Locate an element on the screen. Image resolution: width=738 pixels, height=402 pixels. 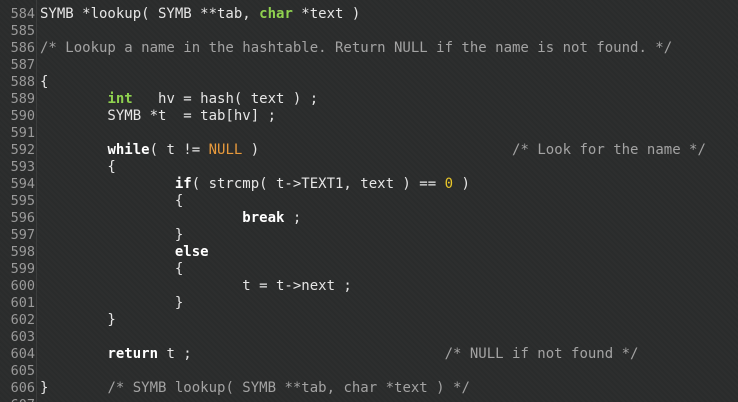
code-line: if( strcmp( t->TEXT1, text ) == 0 ) is located at coordinates (255, 184).